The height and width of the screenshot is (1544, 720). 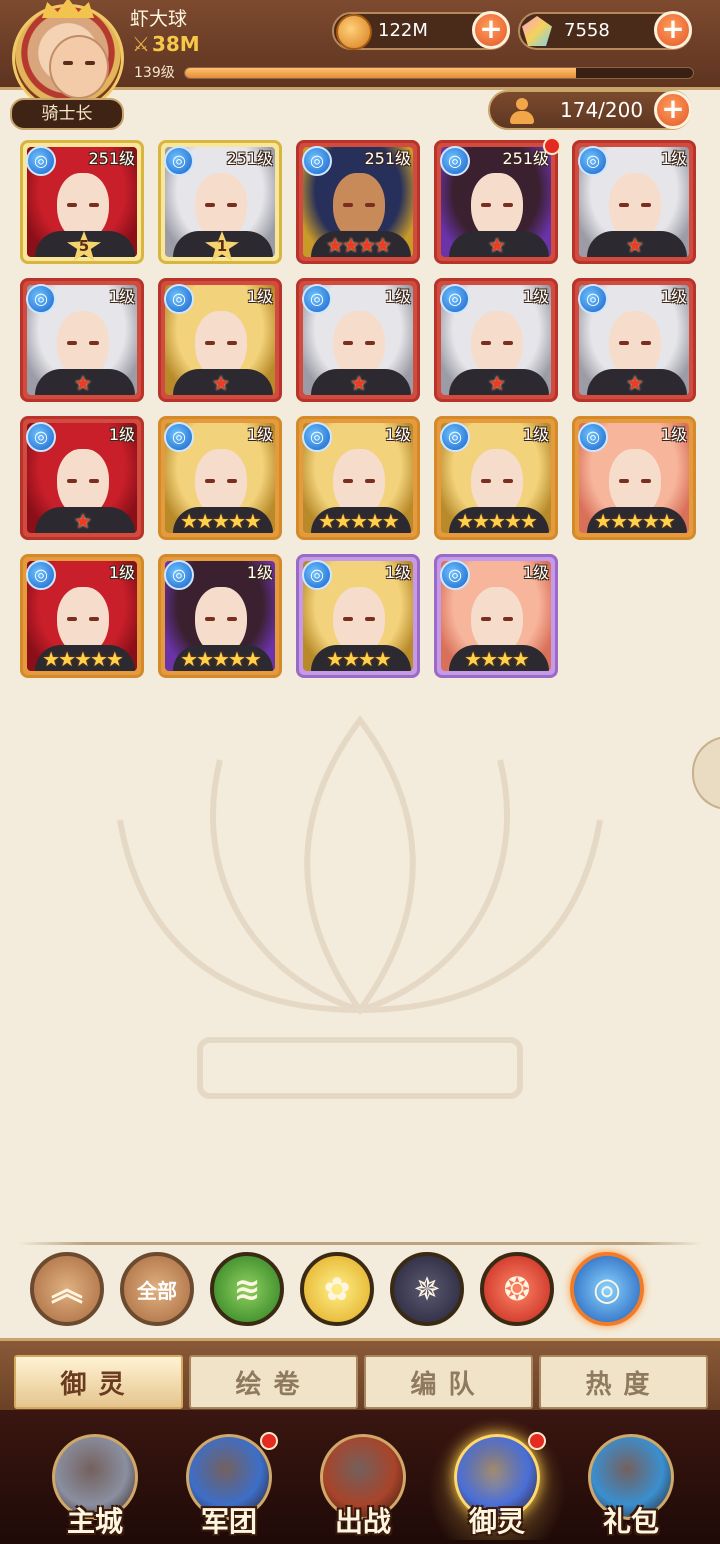 What do you see at coordinates (381, 73) in the screenshot?
I see `exp-bar-fill` at bounding box center [381, 73].